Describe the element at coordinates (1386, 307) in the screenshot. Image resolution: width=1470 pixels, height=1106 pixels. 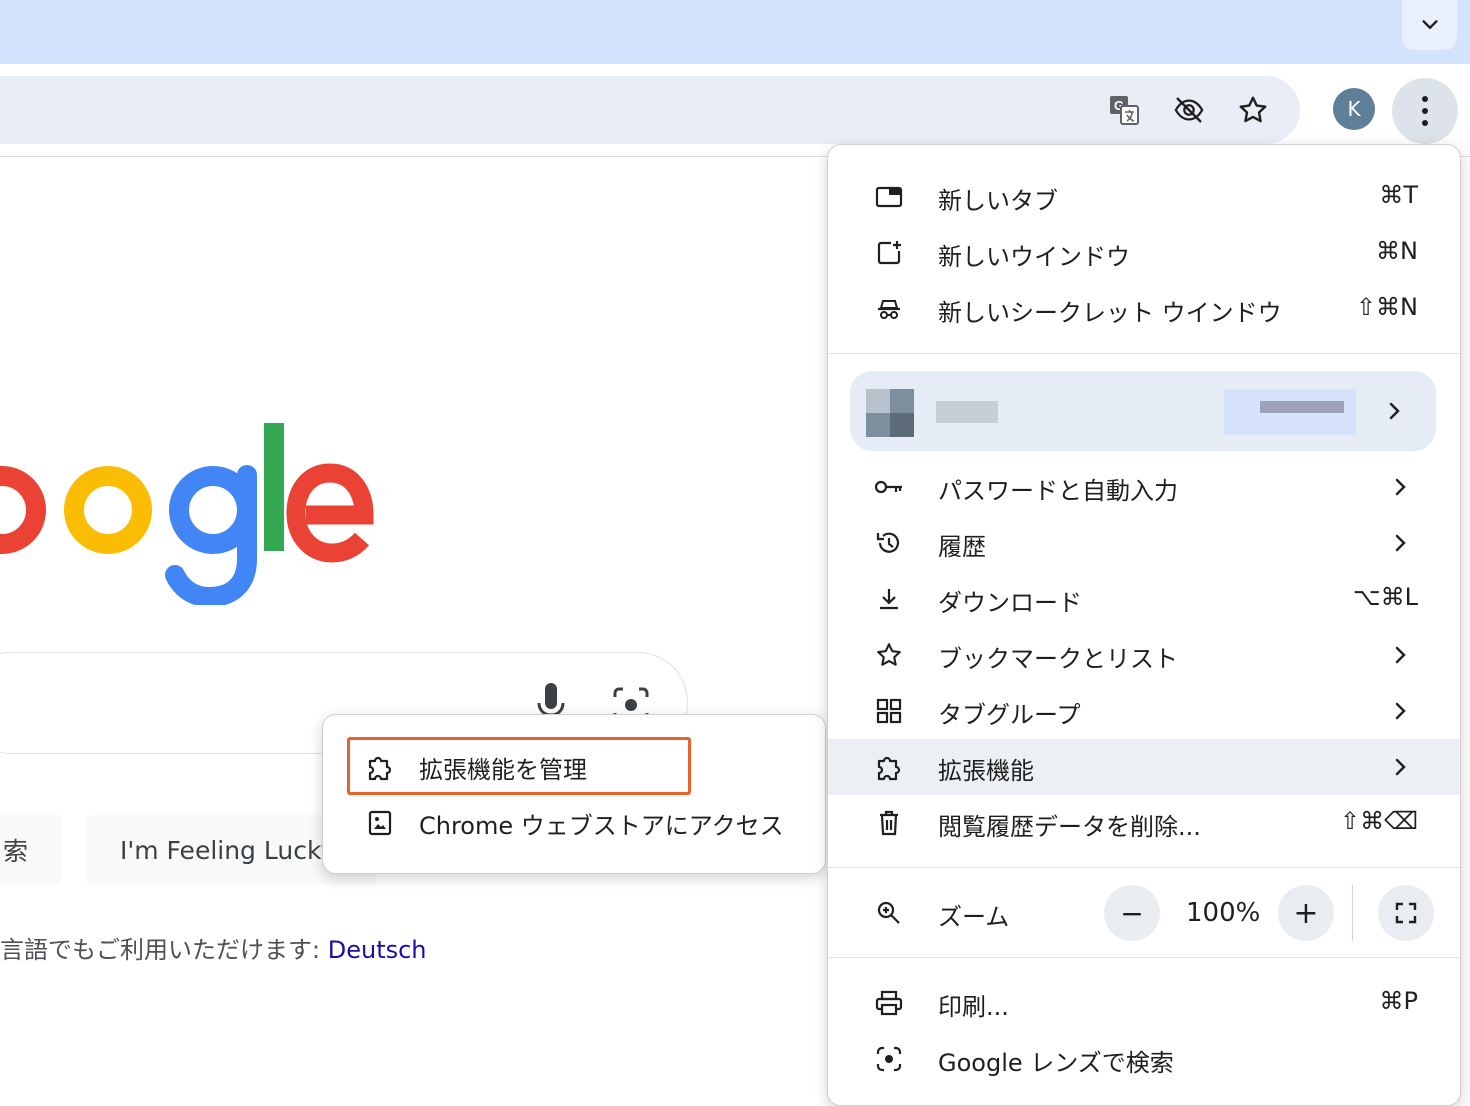
I see `incognito-shortcut: ⇧⌘N` at that location.